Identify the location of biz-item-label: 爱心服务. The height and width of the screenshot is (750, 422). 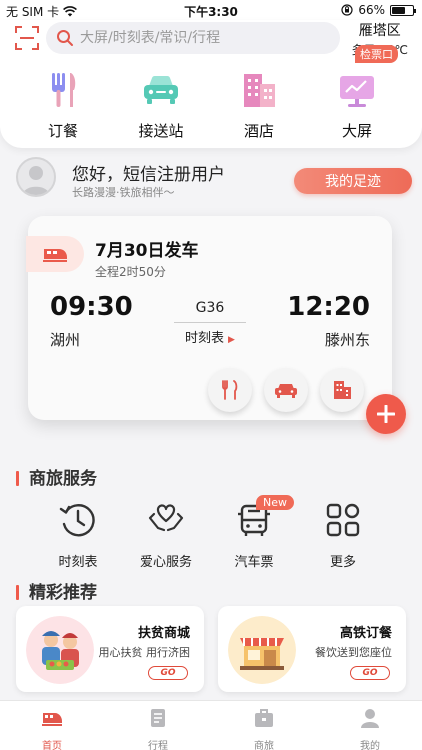
(165, 562).